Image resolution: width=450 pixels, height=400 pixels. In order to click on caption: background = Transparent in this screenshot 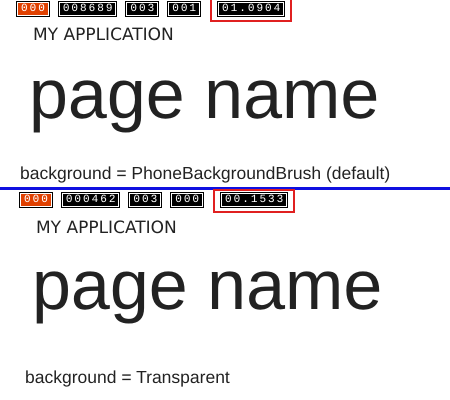, I will do `click(127, 377)`.